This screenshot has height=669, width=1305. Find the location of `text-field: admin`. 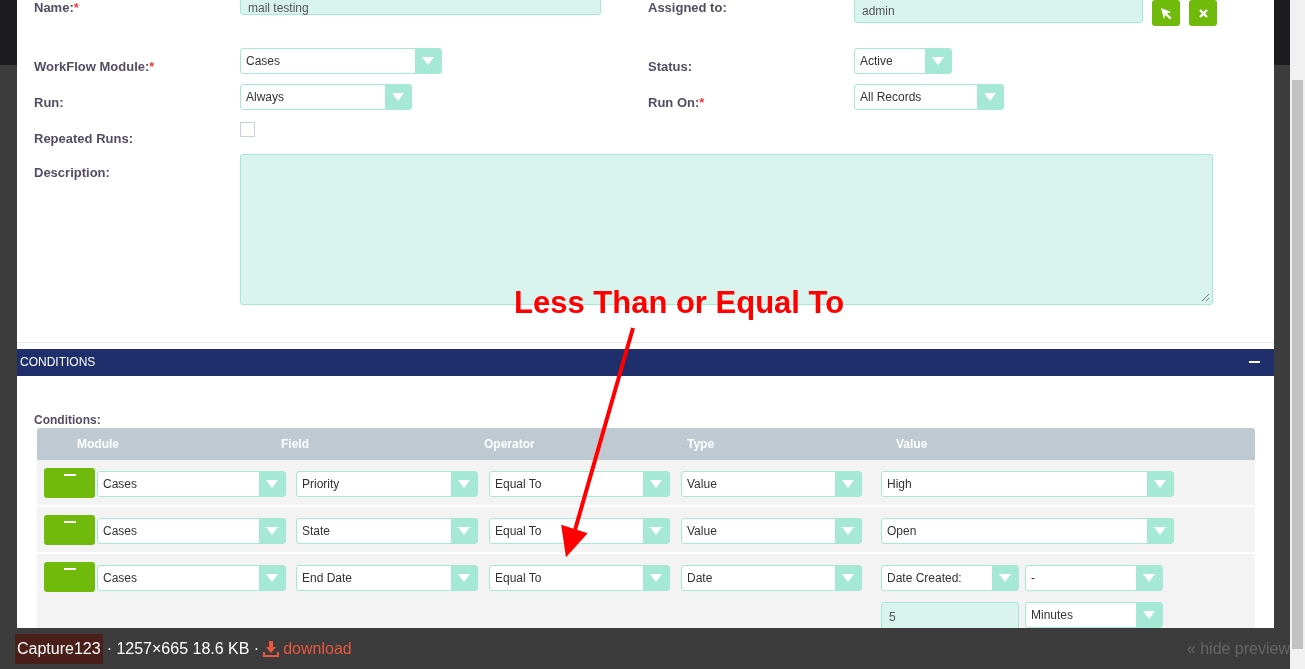

text-field: admin is located at coordinates (998, 11).